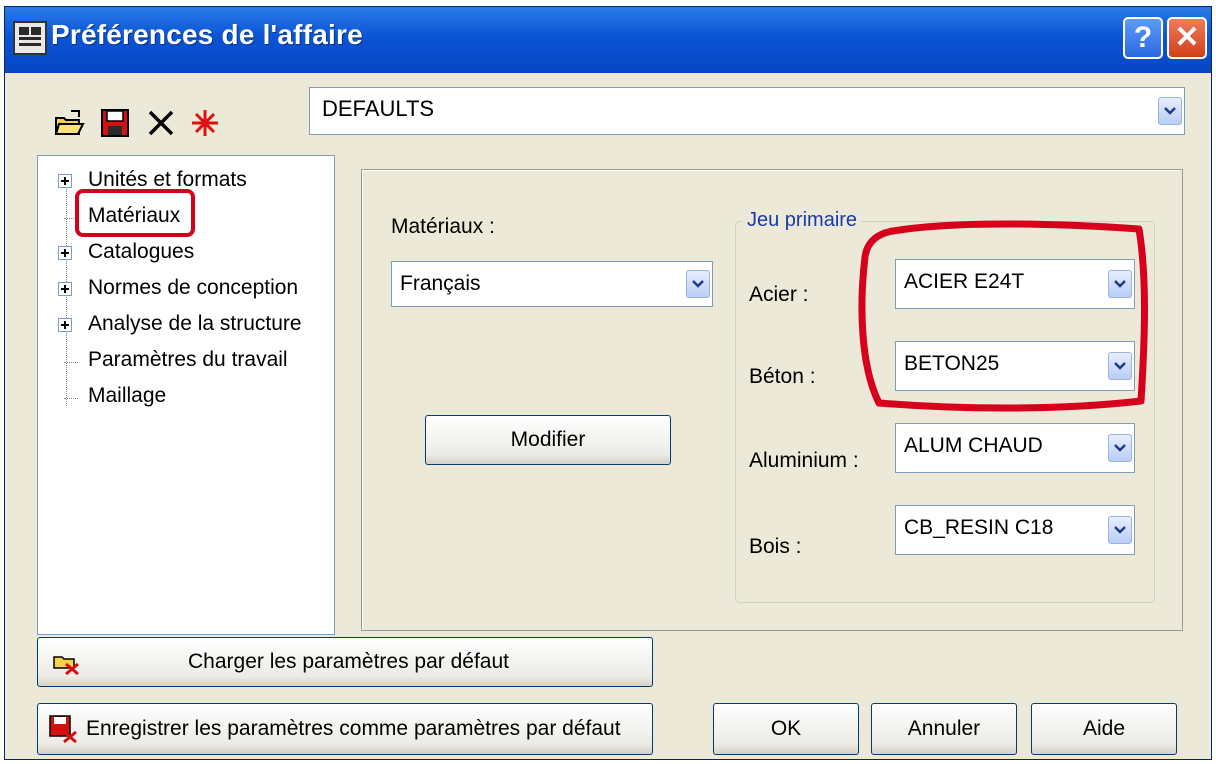 This screenshot has height=764, width=1216. I want to click on profile-select: DEFAULTS, so click(747, 111).